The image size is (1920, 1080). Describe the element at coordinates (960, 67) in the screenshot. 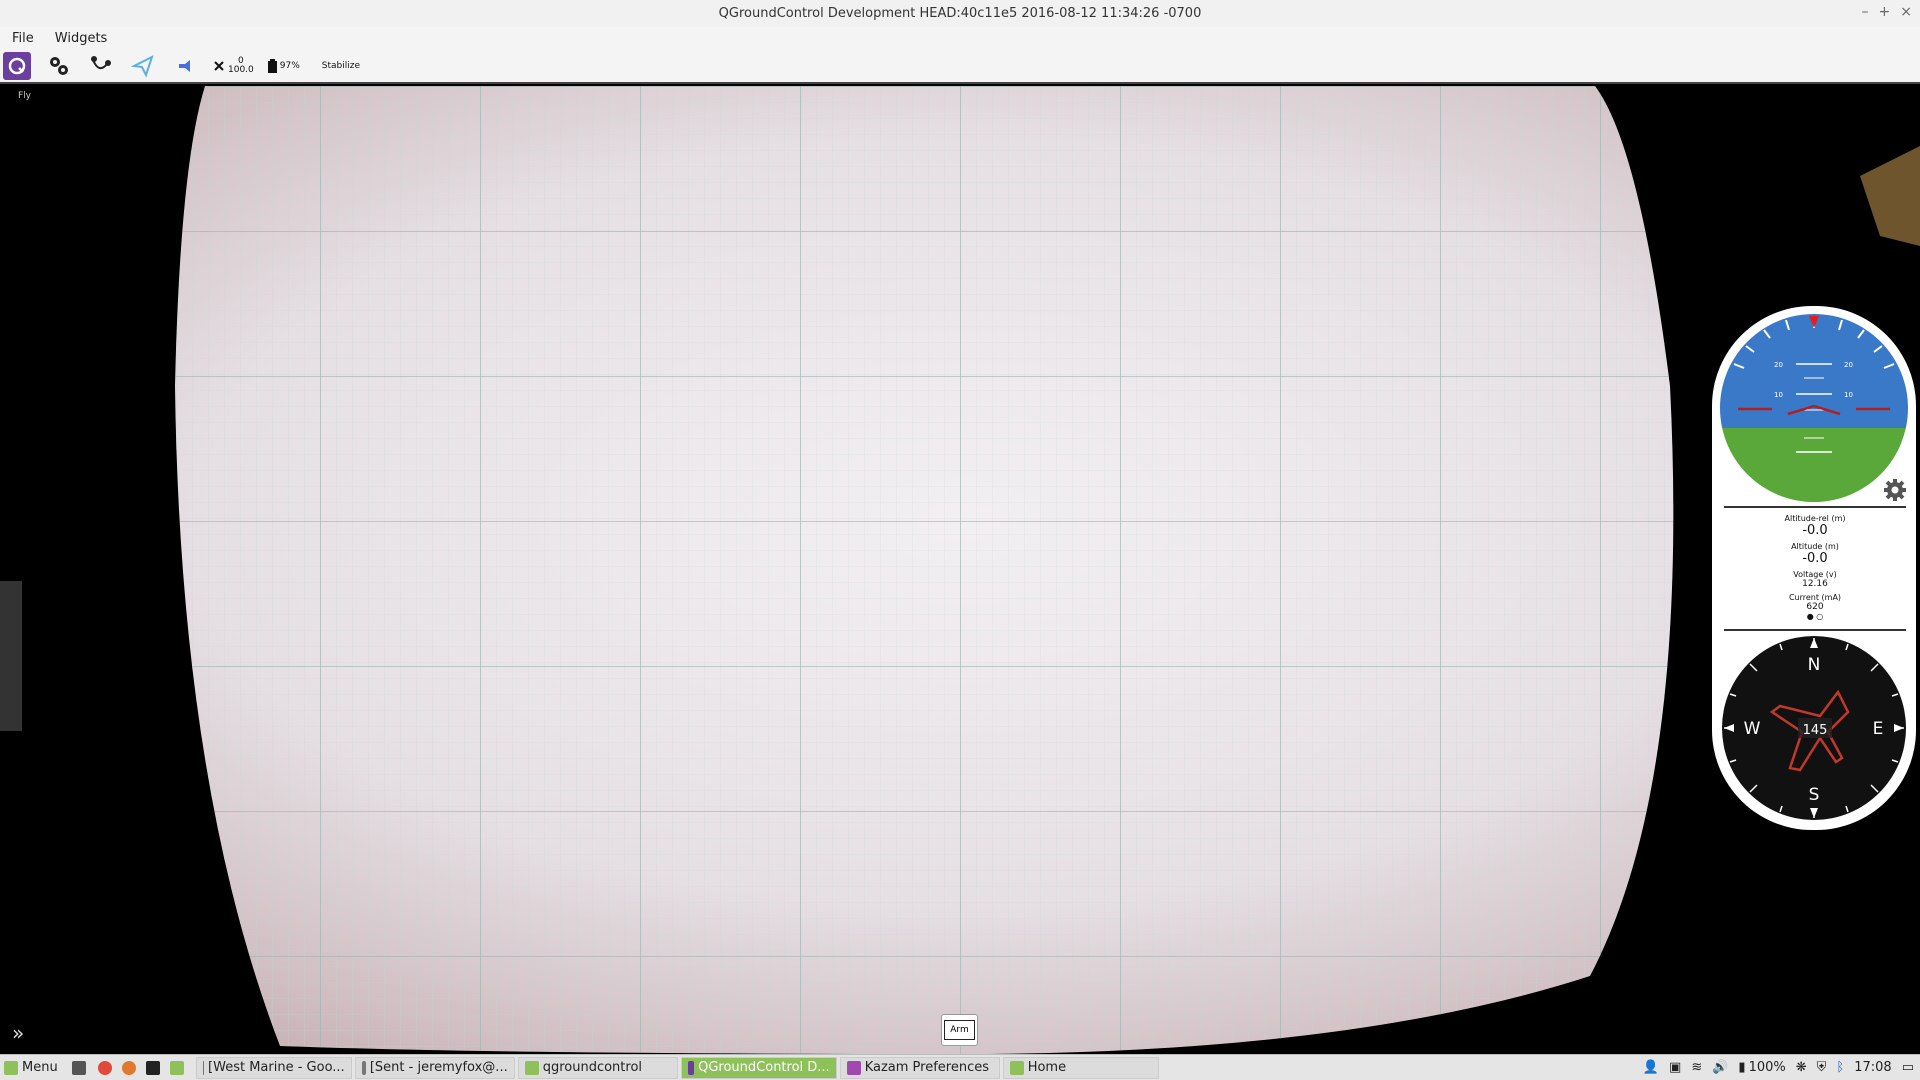

I see `main-toolbar: 0 100.0 97% Stabilize` at that location.